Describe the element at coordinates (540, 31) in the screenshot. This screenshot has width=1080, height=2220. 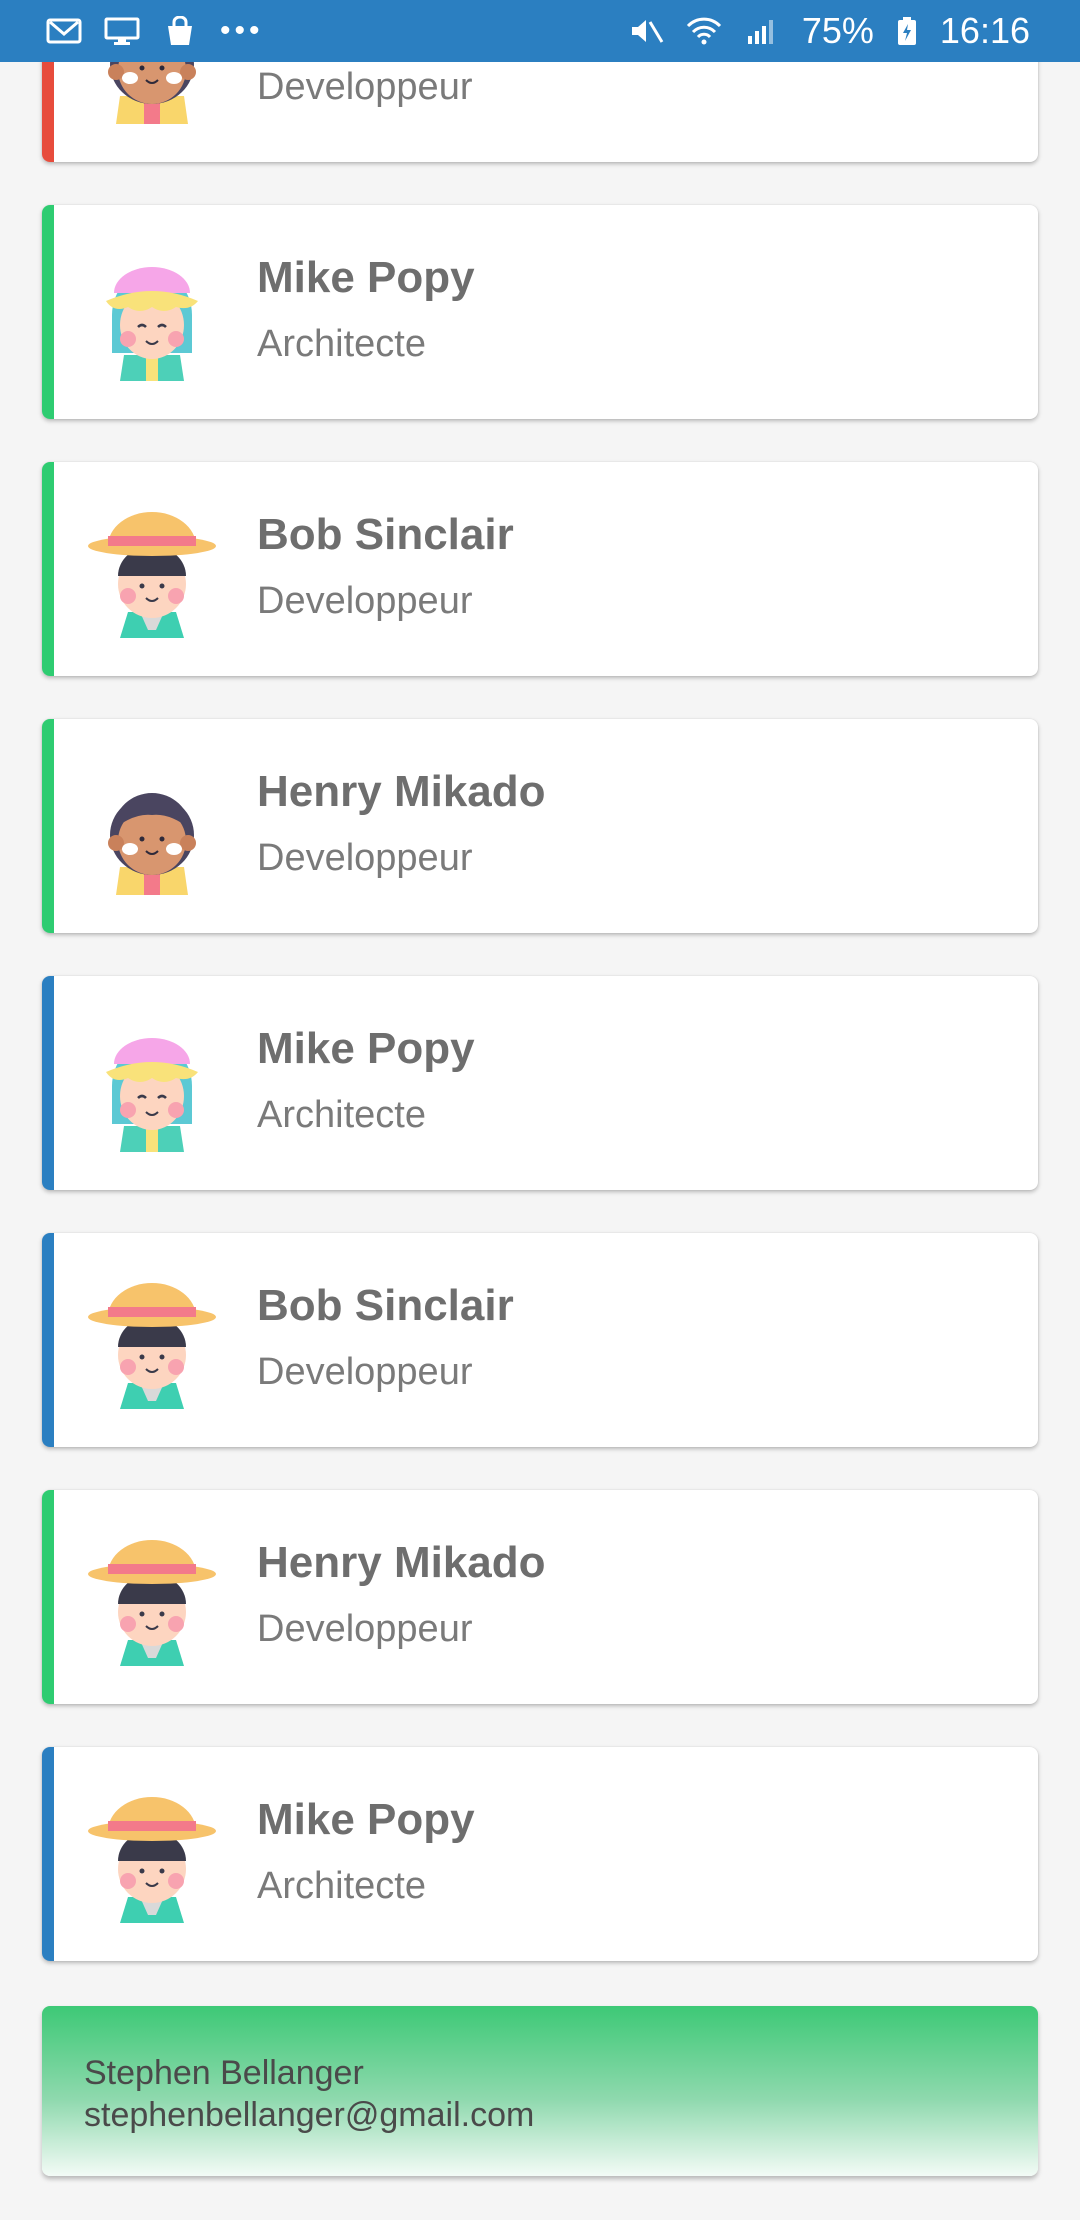
I see `status-bar: ••• 75% 16:16` at that location.